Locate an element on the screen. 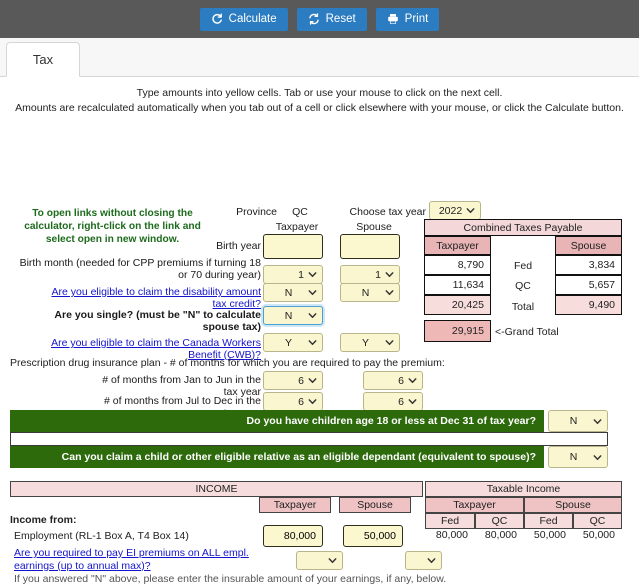 Image resolution: width=639 pixels, height=585 pixels. children-question-select: N is located at coordinates (578, 421).